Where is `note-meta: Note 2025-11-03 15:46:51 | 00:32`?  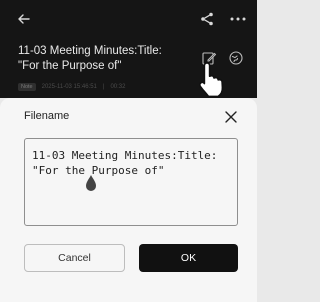 note-meta: Note 2025-11-03 15:46:51 | 00:32 is located at coordinates (113, 87).